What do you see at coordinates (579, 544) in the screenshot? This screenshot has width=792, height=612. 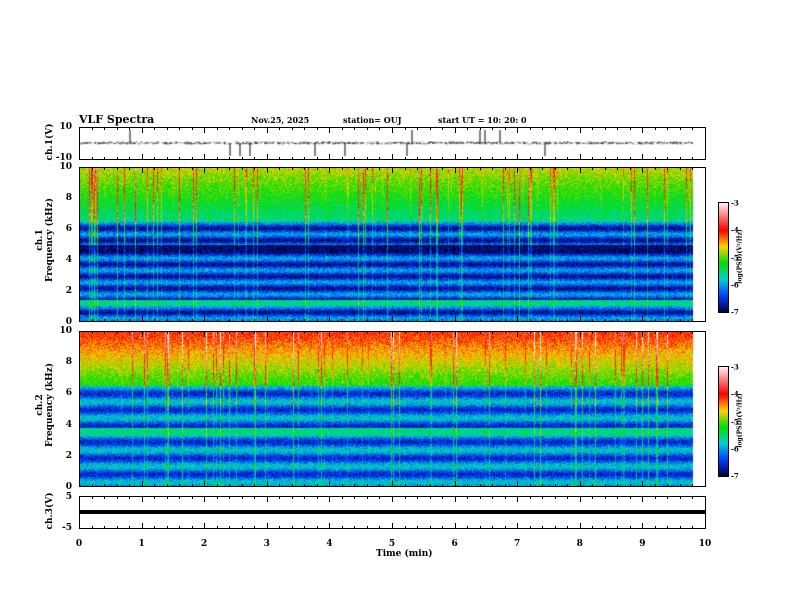 I see `x-tick-label: 8` at bounding box center [579, 544].